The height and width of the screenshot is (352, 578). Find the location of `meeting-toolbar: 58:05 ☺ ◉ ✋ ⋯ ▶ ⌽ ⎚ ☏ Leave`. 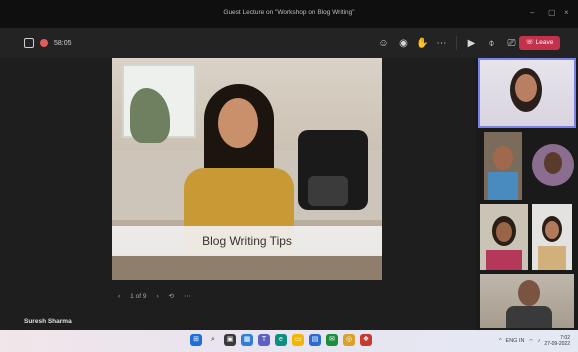

meeting-toolbar: 58:05 ☺ ◉ ✋ ⋯ ▶ ⌽ ⎚ ☏ Leave is located at coordinates (289, 43).